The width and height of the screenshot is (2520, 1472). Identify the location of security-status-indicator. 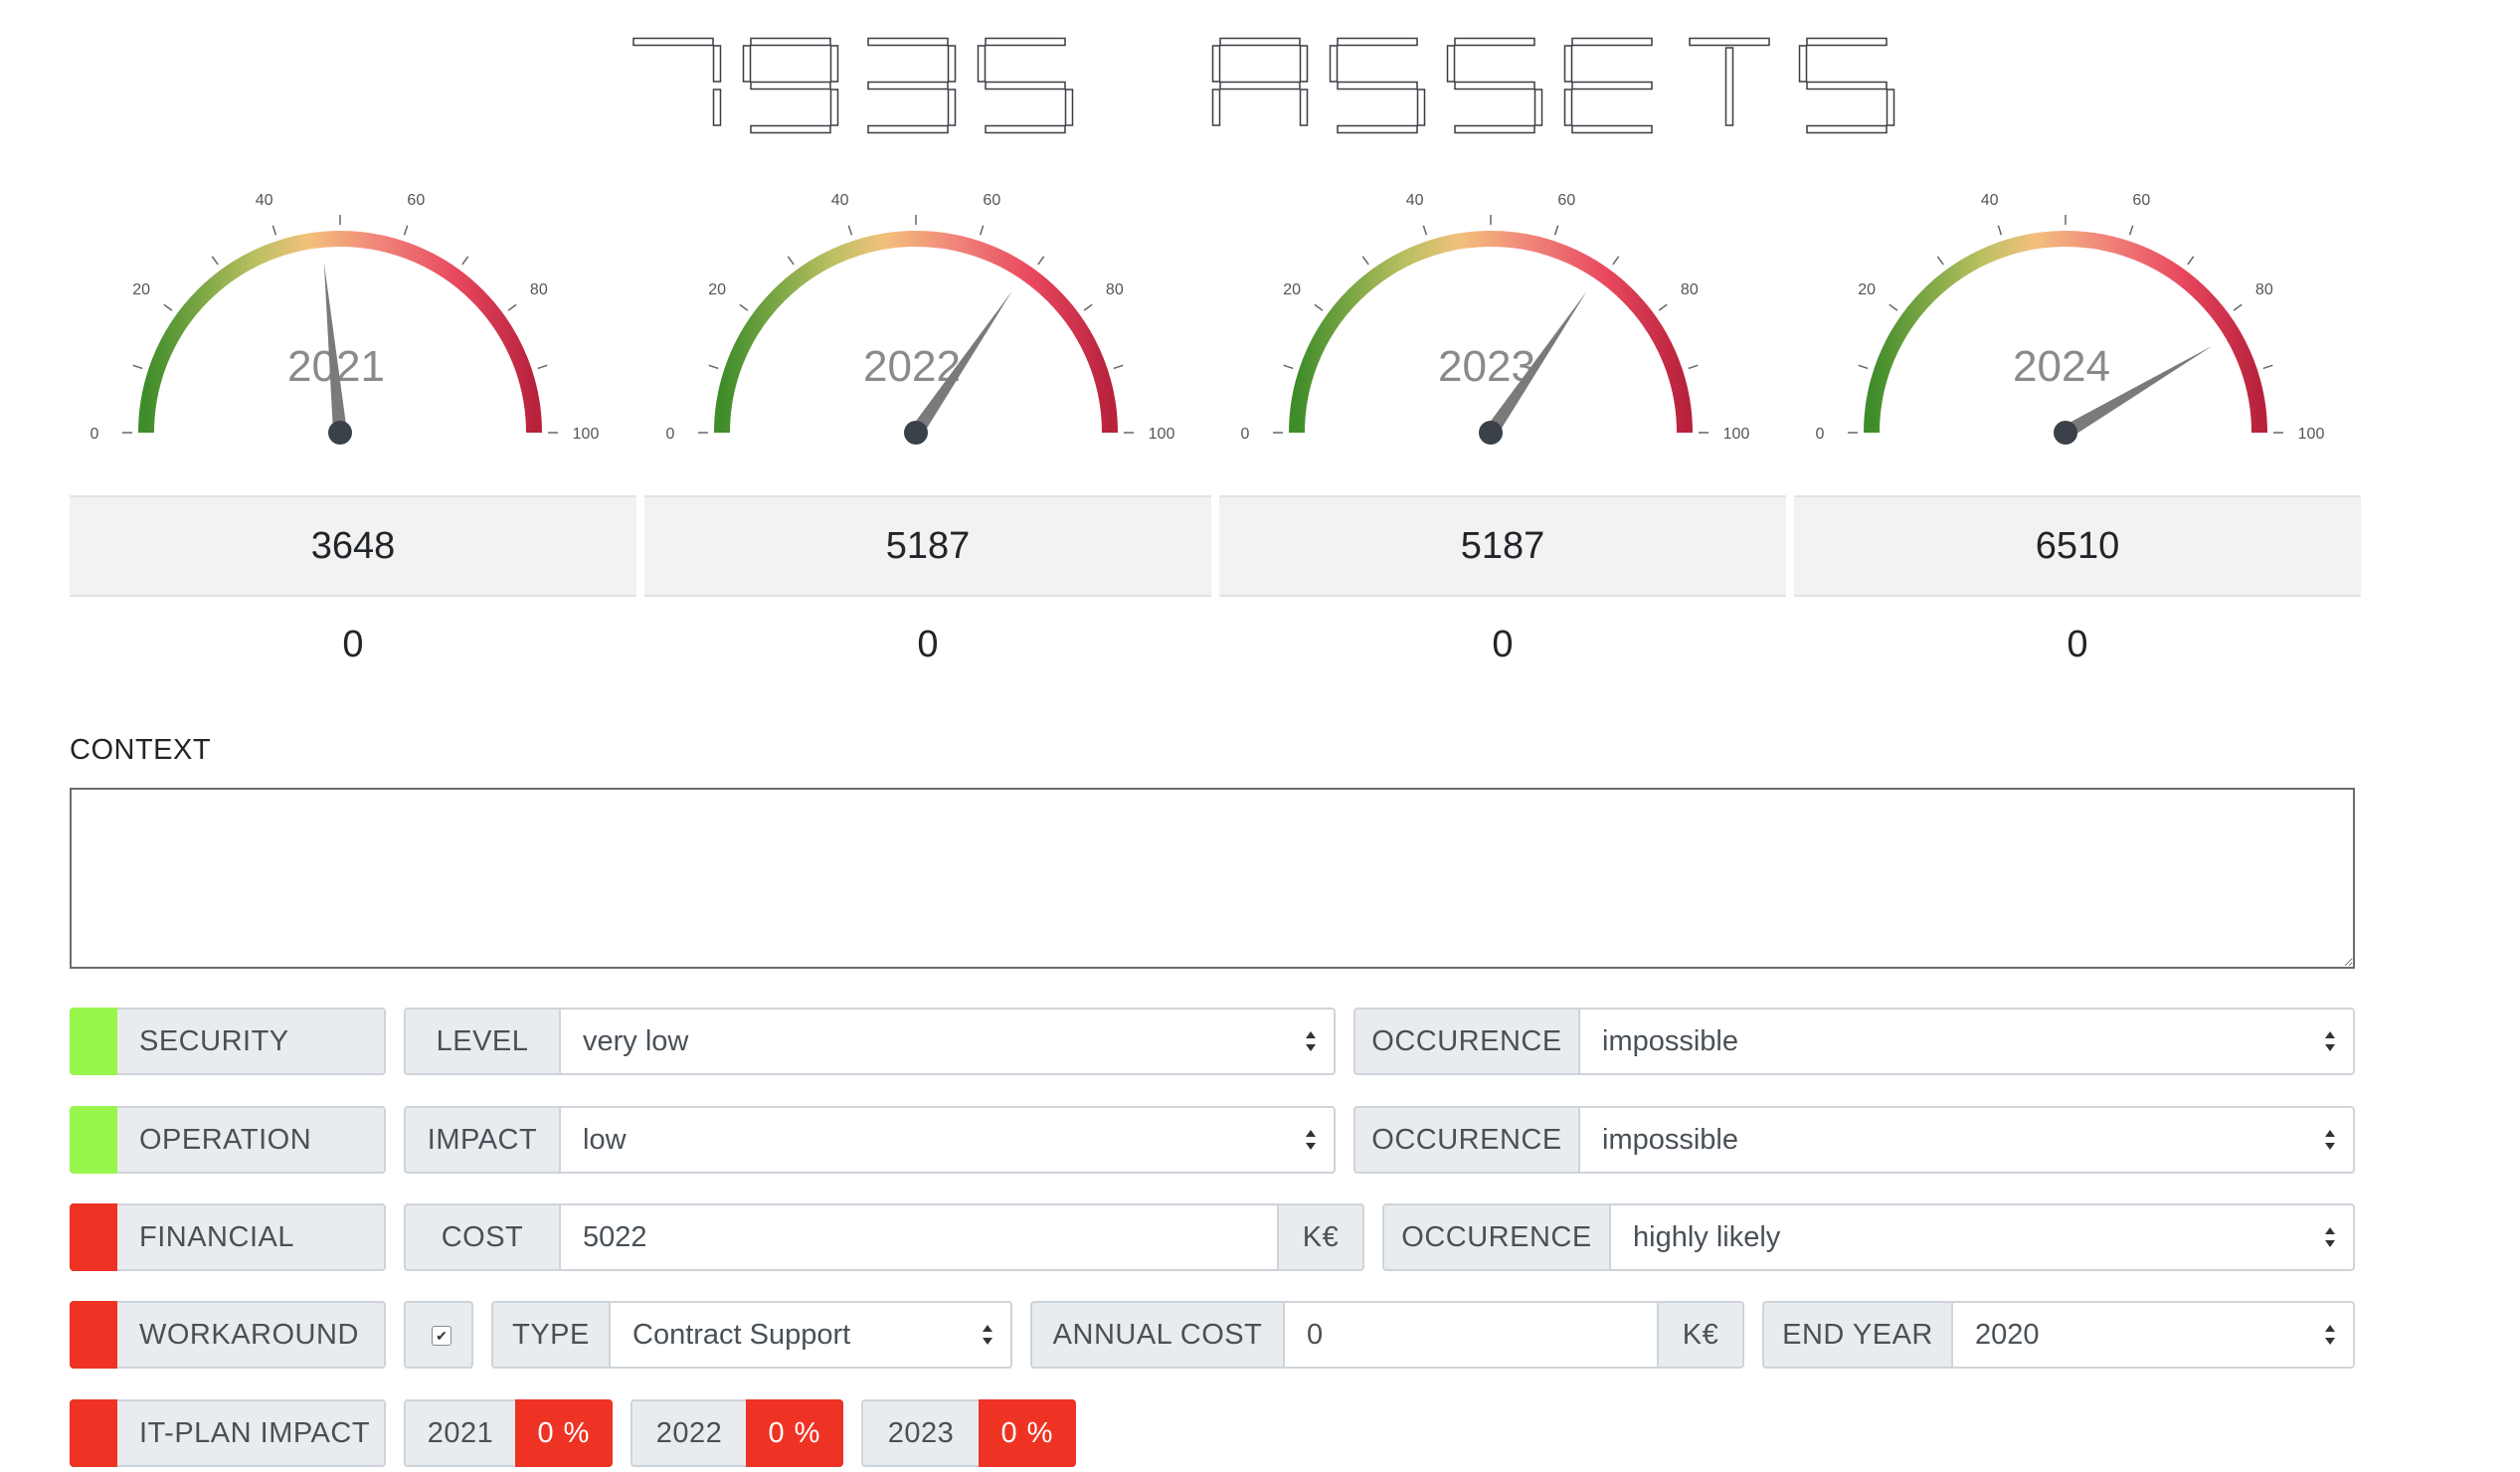
(93, 1041).